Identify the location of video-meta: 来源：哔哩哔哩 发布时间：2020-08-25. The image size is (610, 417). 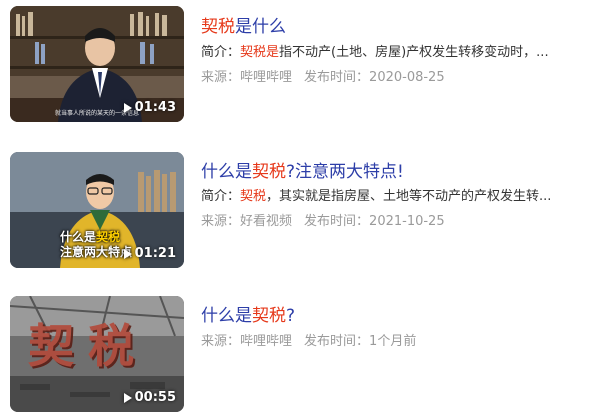
(323, 75).